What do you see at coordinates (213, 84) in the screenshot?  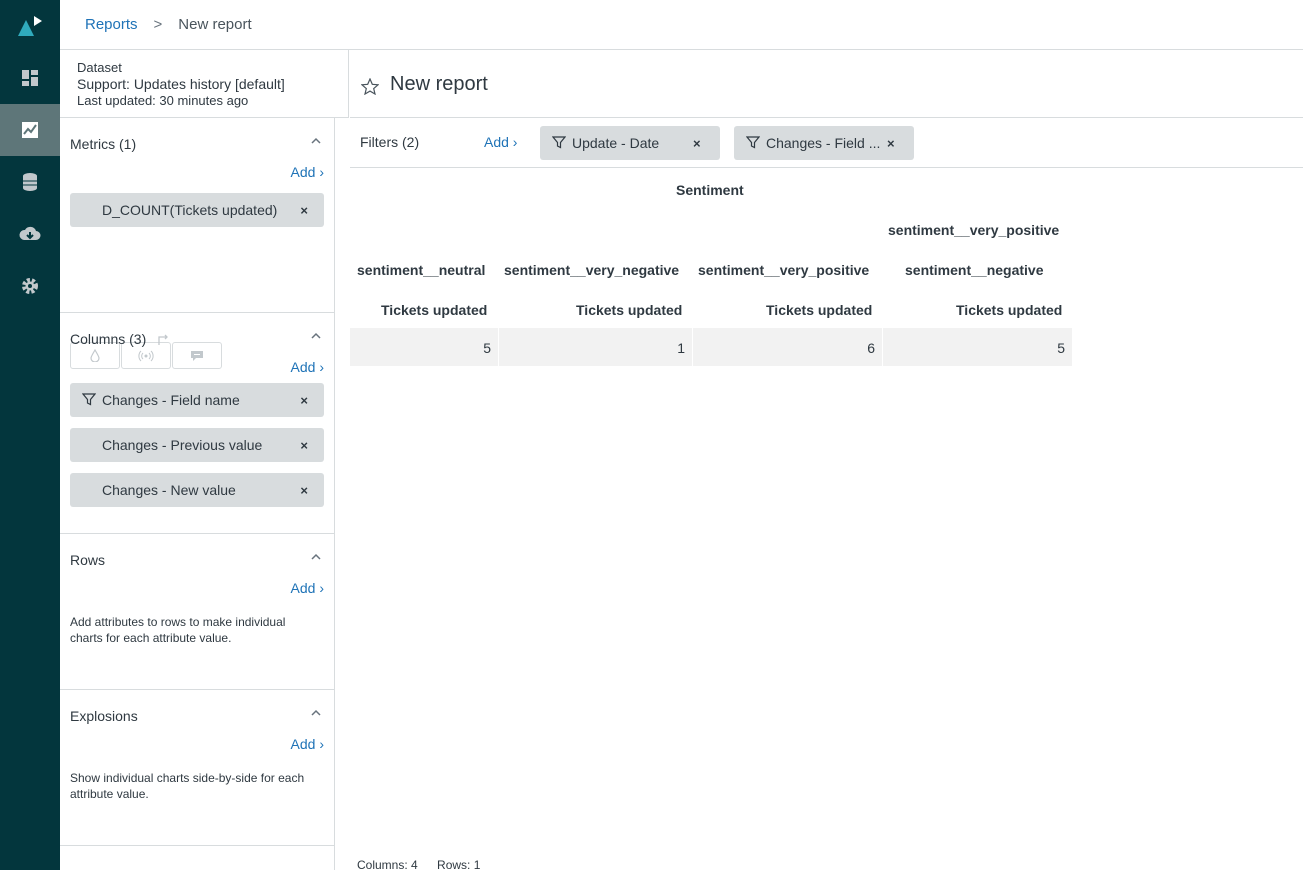 I see `dataset-name: Support: Updates history [default]` at bounding box center [213, 84].